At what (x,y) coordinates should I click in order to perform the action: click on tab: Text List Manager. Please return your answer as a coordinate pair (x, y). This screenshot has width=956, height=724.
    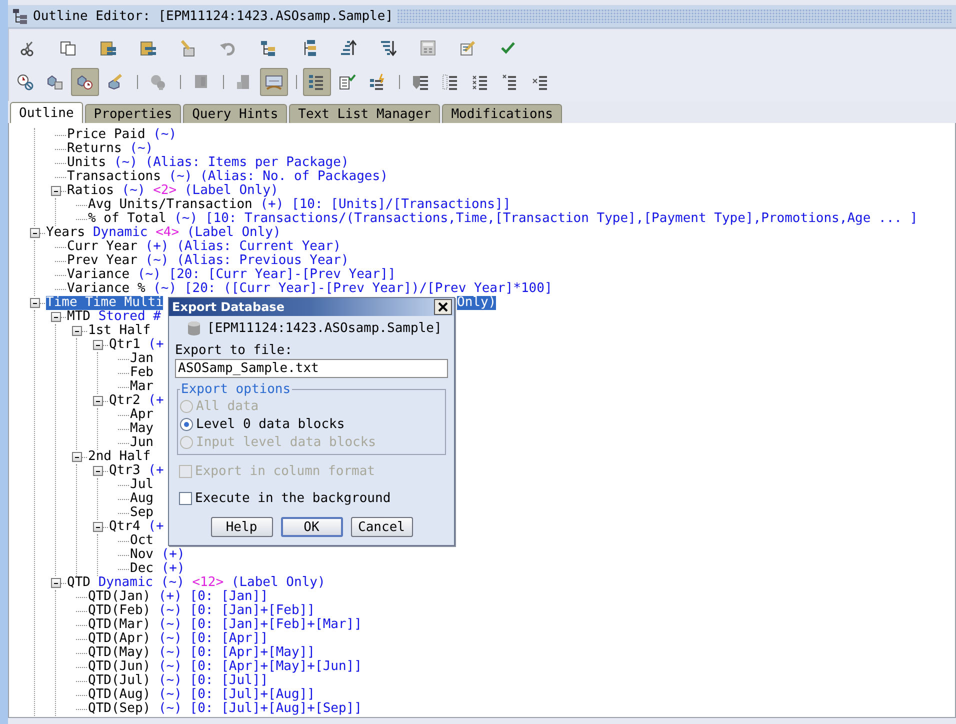
    Looking at the image, I should click on (364, 113).